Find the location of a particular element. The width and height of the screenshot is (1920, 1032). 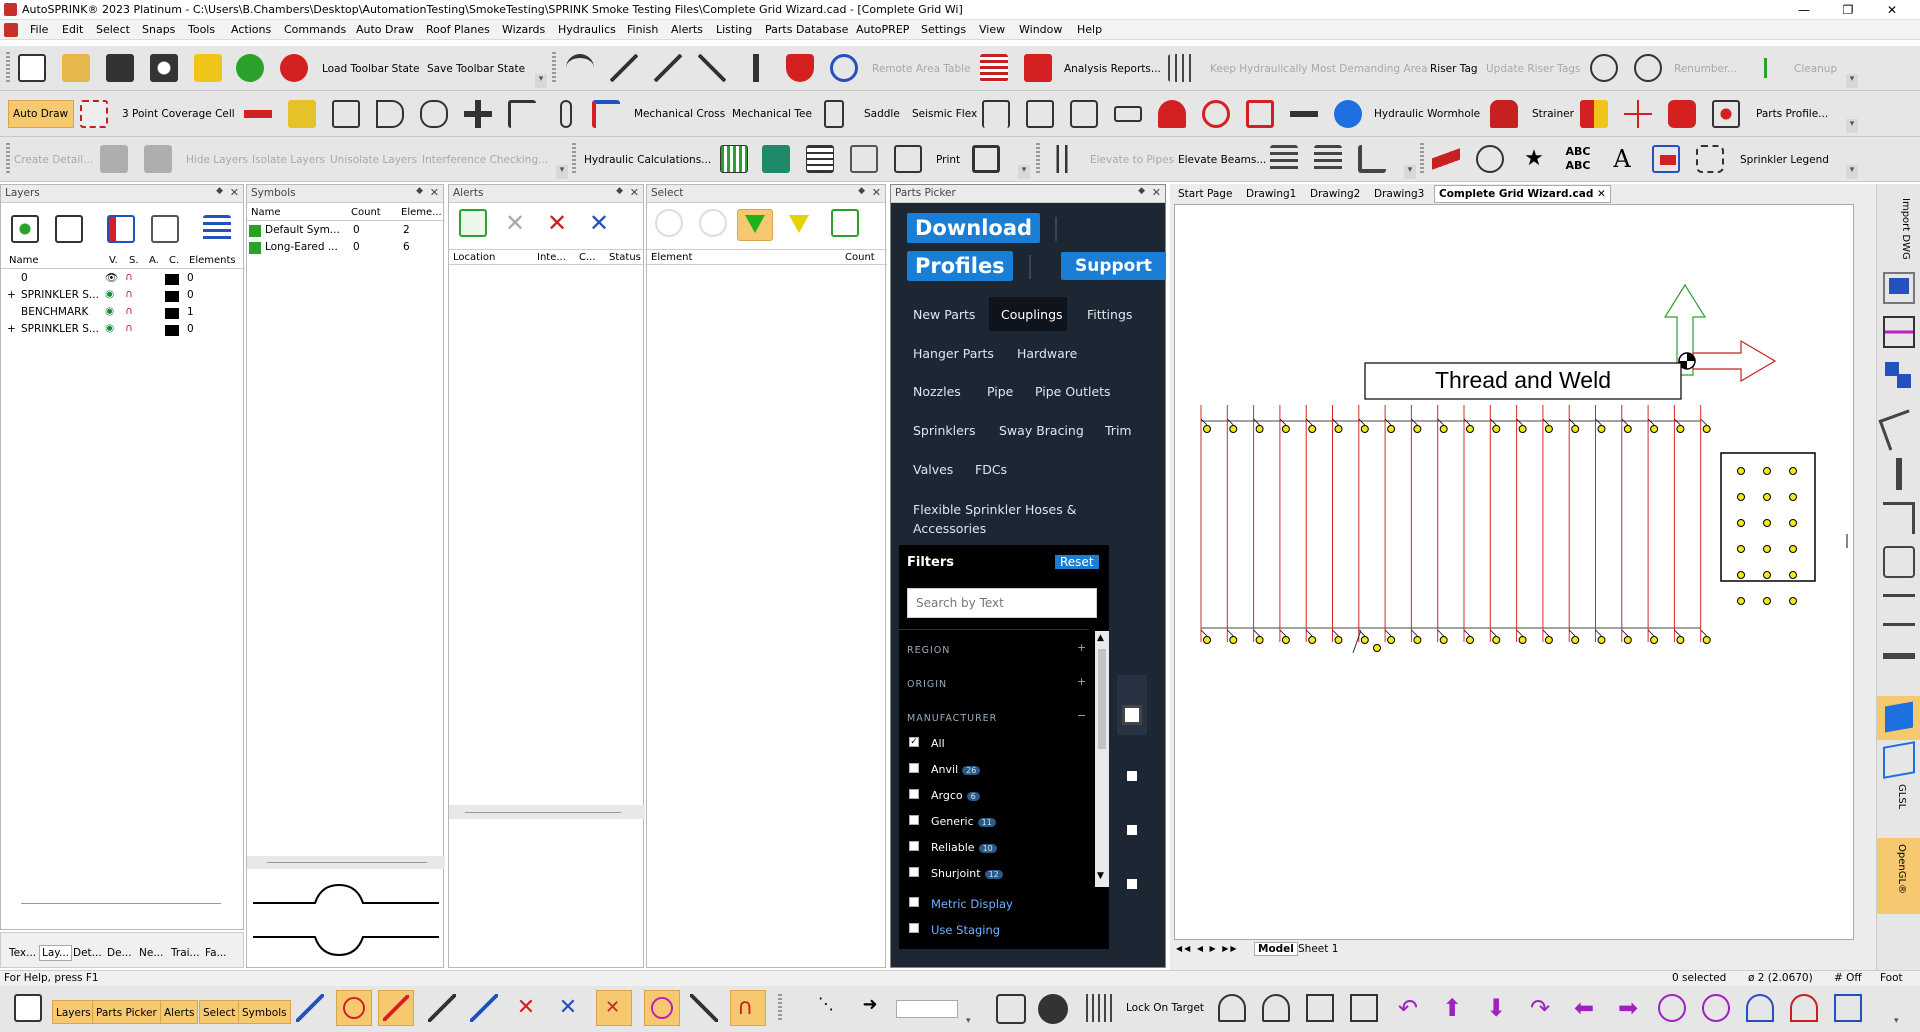

menu-wizards: Wizards is located at coordinates (523, 29).